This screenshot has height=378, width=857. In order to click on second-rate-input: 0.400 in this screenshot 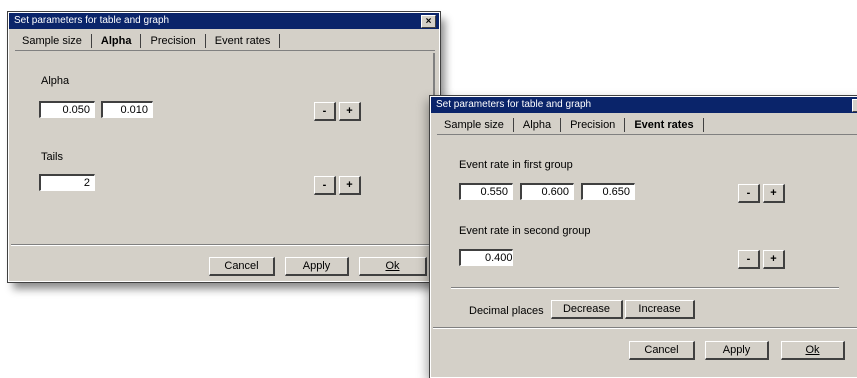, I will do `click(486, 257)`.